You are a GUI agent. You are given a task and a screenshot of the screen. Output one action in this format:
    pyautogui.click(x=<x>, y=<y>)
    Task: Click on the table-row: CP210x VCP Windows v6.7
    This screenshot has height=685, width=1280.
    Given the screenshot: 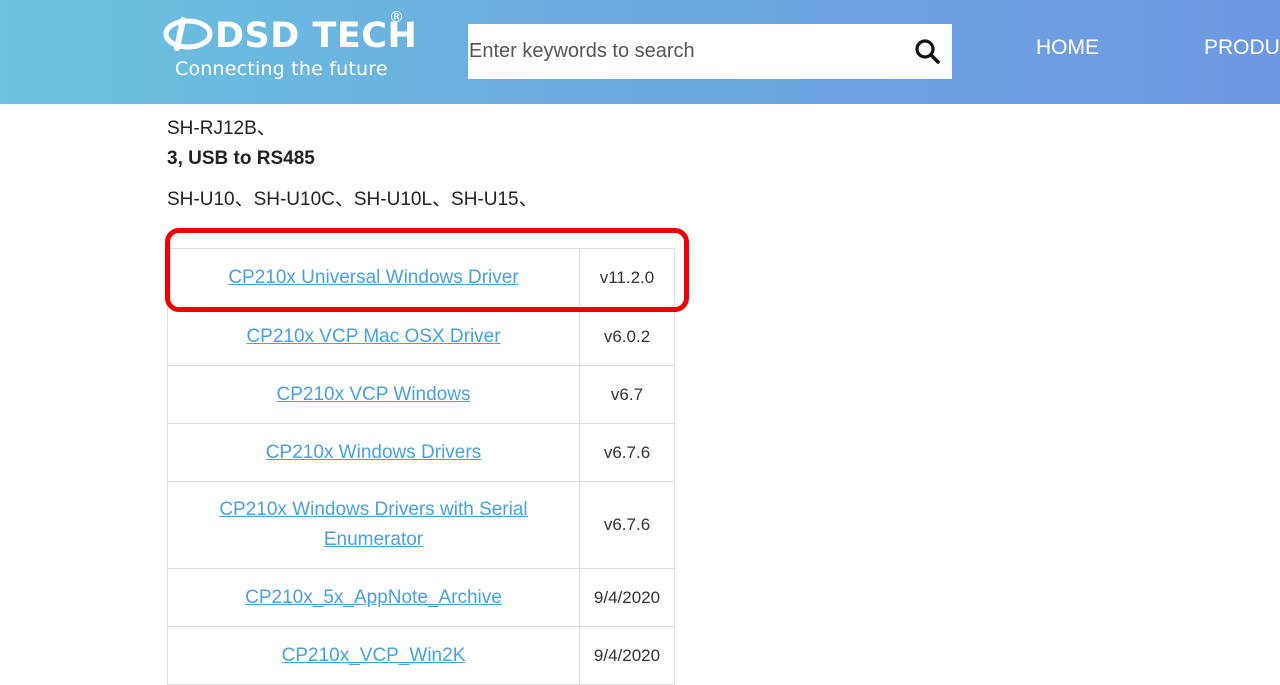 What is the action you would take?
    pyautogui.click(x=421, y=394)
    